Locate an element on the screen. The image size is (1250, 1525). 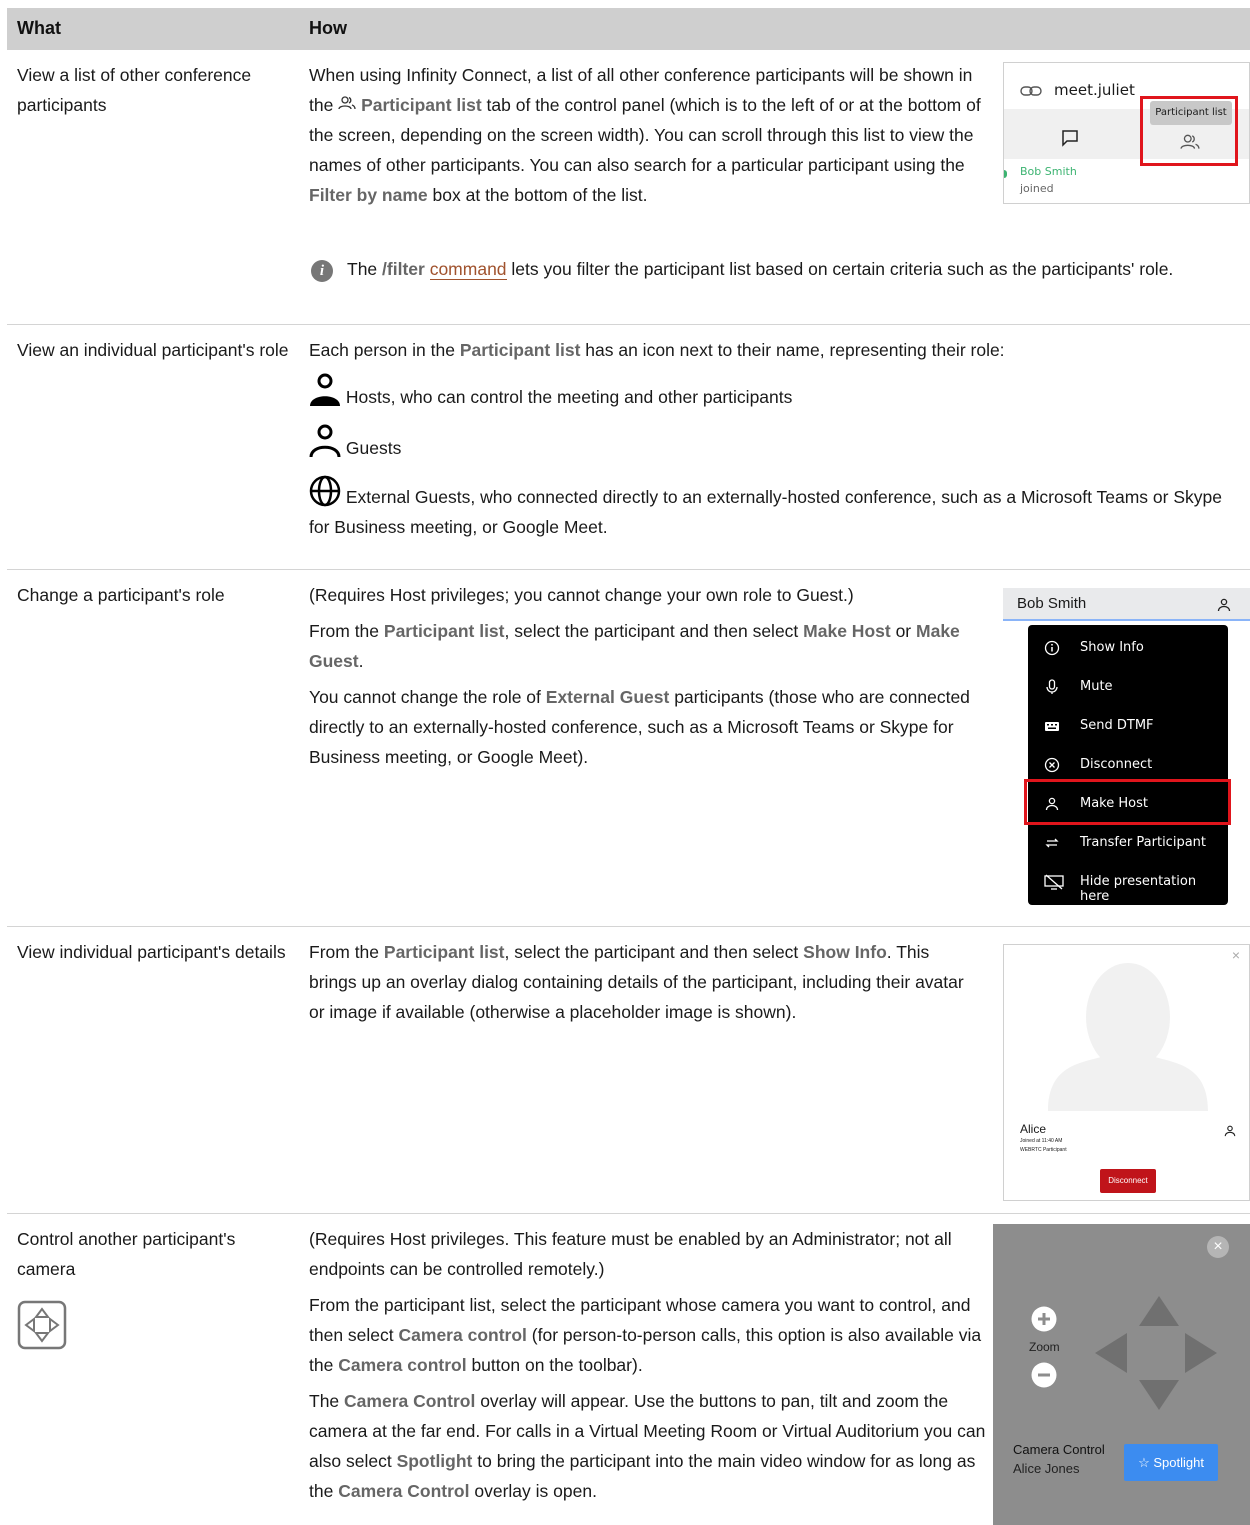
zoom-in-button is located at coordinates (1044, 1319).